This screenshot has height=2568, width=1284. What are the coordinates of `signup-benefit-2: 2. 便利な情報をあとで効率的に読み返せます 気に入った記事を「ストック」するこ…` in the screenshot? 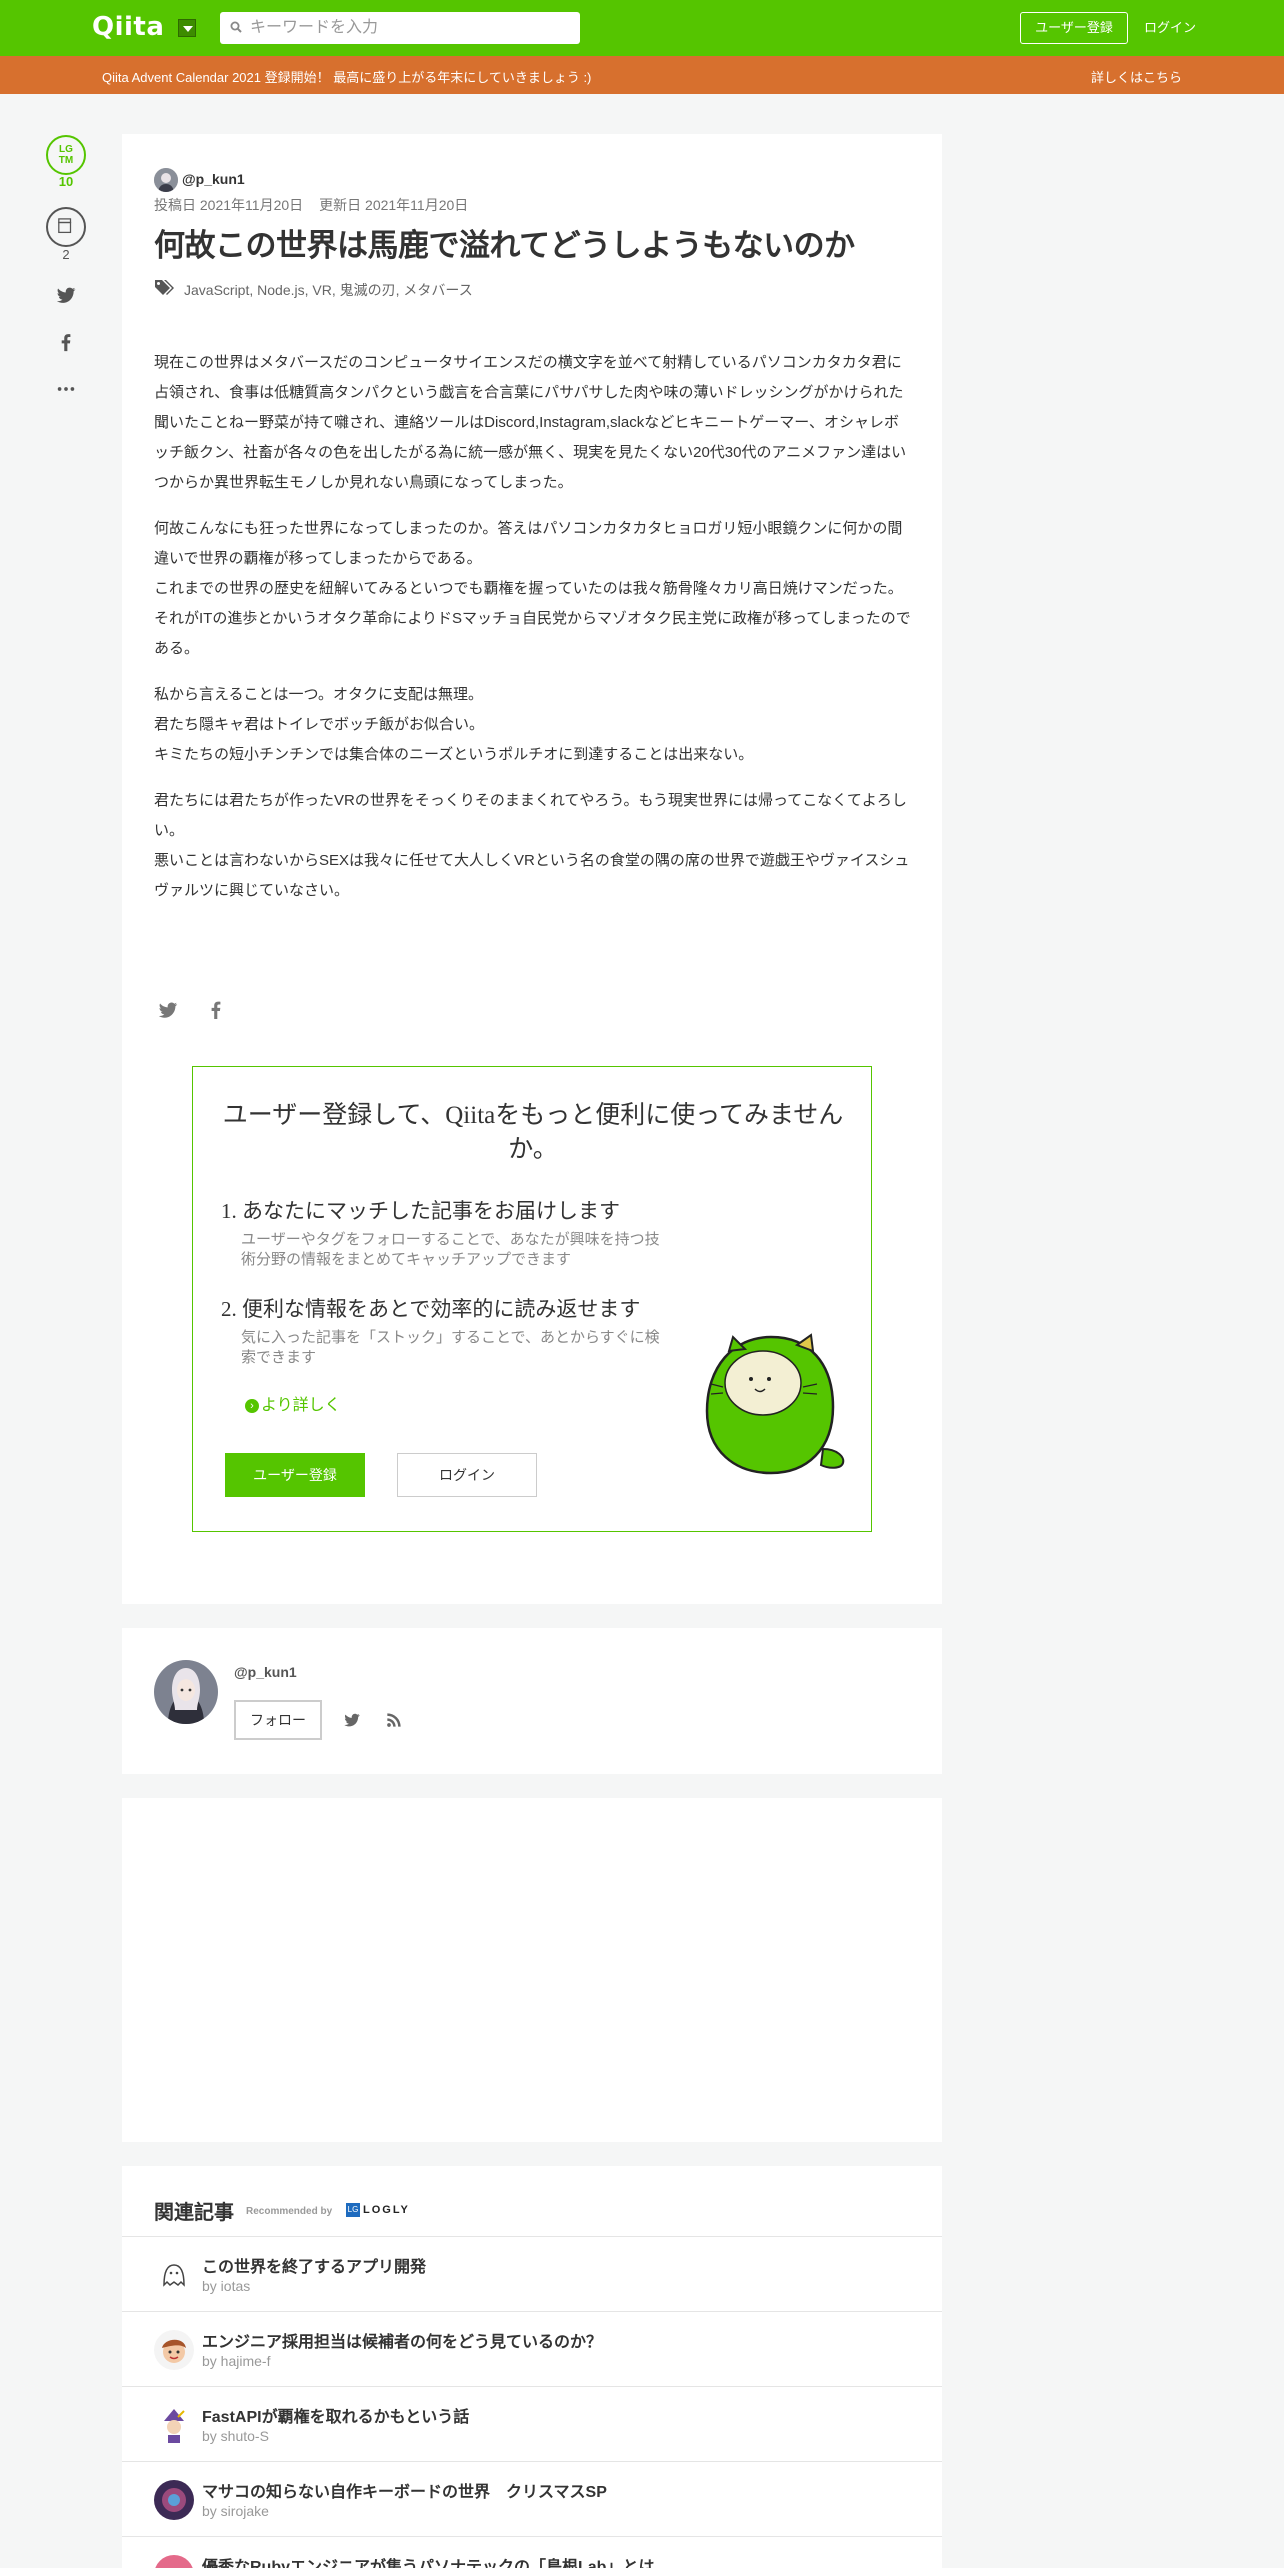 It's located at (451, 1330).